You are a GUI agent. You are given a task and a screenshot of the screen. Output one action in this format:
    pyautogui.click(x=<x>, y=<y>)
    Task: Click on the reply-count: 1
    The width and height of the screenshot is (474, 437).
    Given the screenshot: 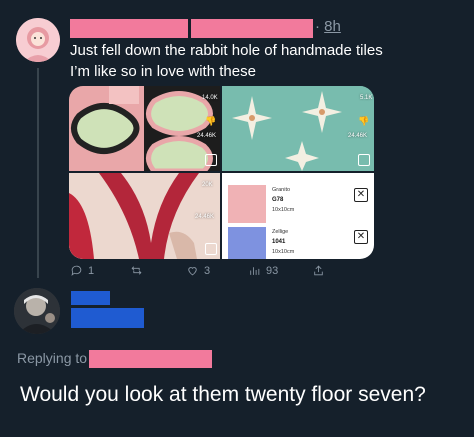 What is the action you would take?
    pyautogui.click(x=91, y=270)
    